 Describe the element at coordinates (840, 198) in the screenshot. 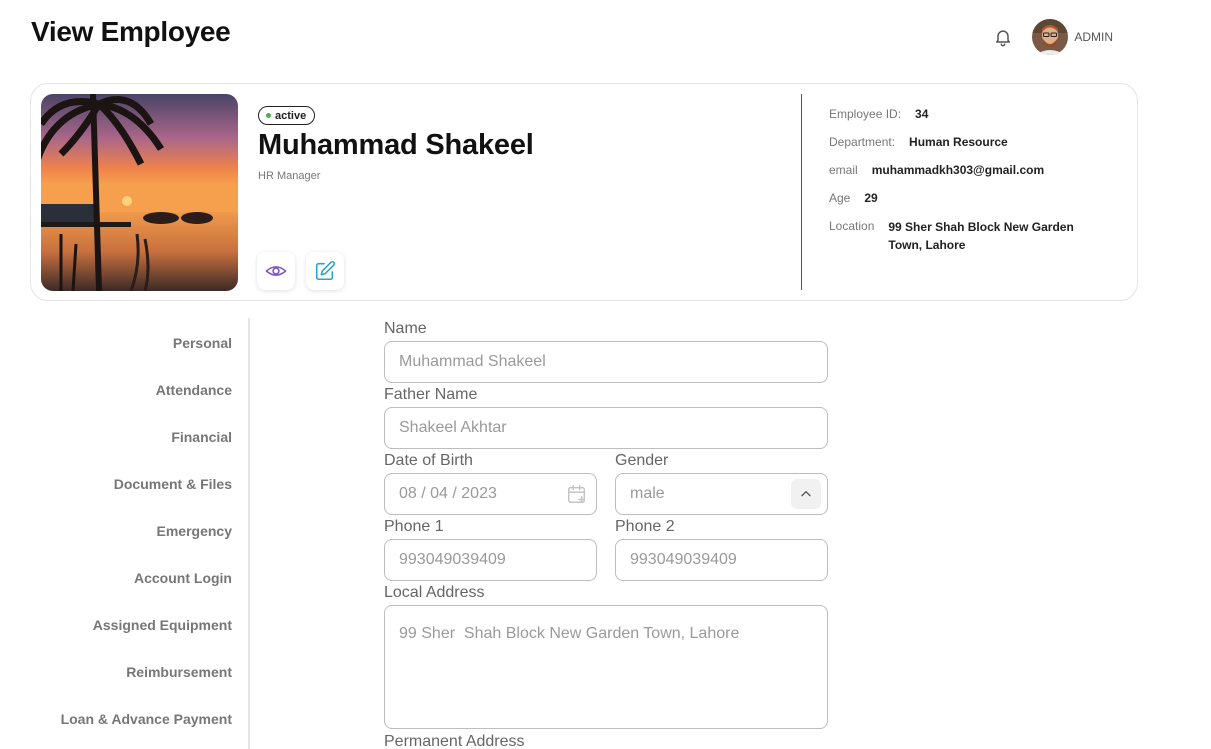

I see `age-label: Age` at that location.